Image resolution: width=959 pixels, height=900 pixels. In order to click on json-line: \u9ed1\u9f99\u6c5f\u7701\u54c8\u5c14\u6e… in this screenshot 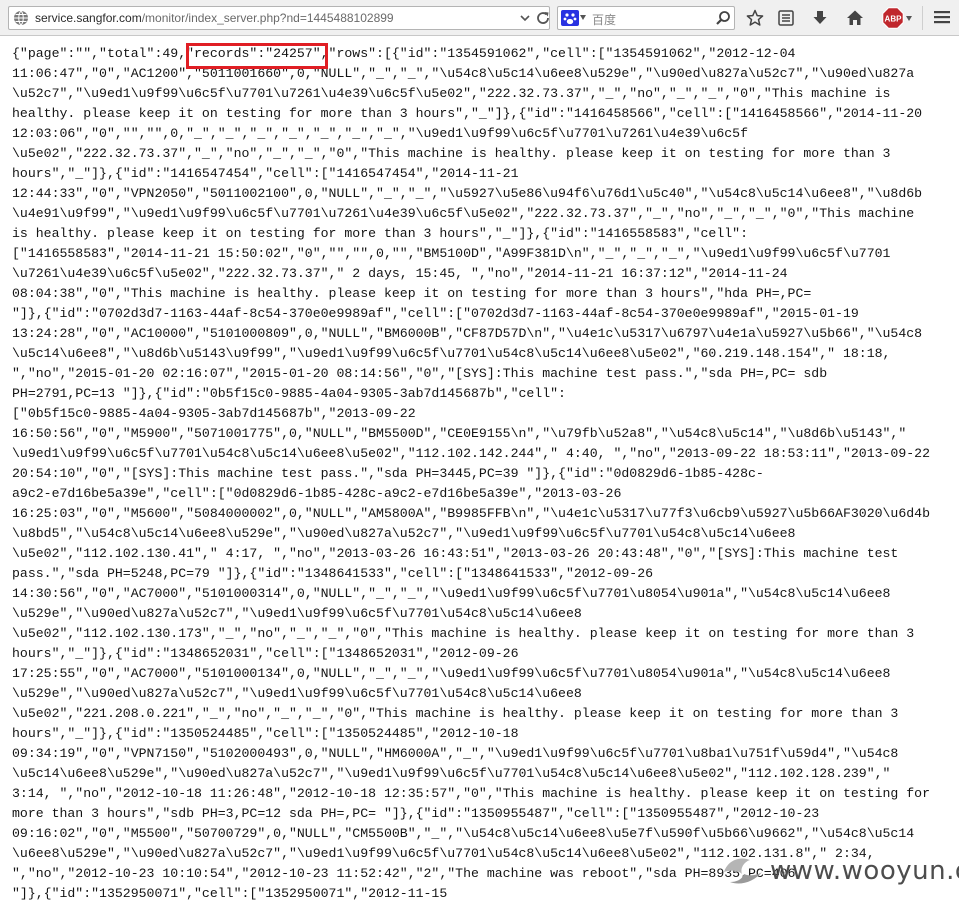, I will do `click(471, 453)`.